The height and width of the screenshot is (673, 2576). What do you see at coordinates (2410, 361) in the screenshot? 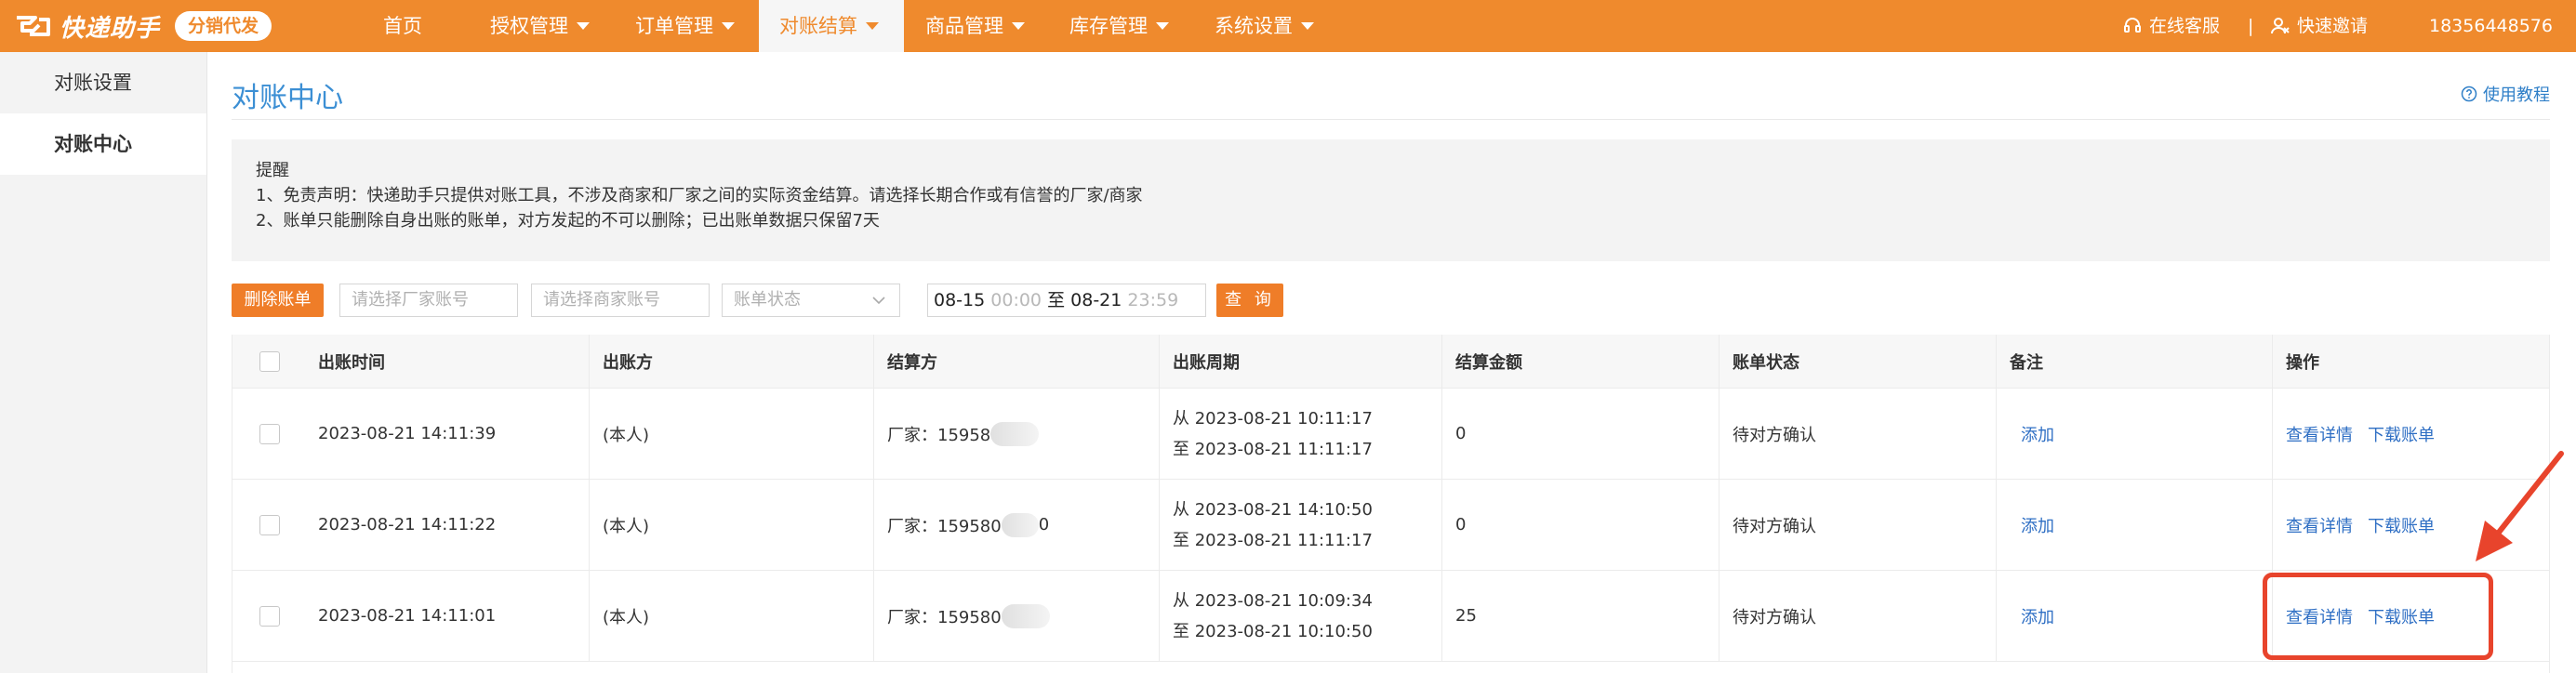
I see `col-header: 操作` at bounding box center [2410, 361].